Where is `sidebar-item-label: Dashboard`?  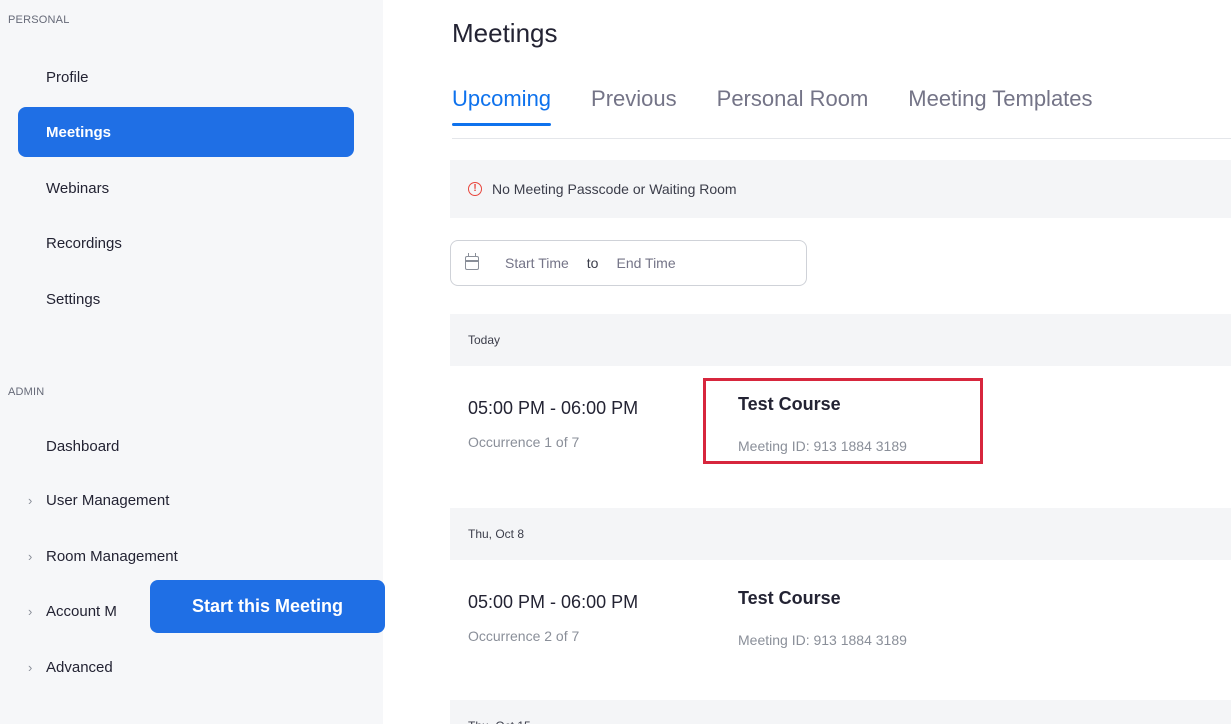
sidebar-item-label: Dashboard is located at coordinates (83, 446).